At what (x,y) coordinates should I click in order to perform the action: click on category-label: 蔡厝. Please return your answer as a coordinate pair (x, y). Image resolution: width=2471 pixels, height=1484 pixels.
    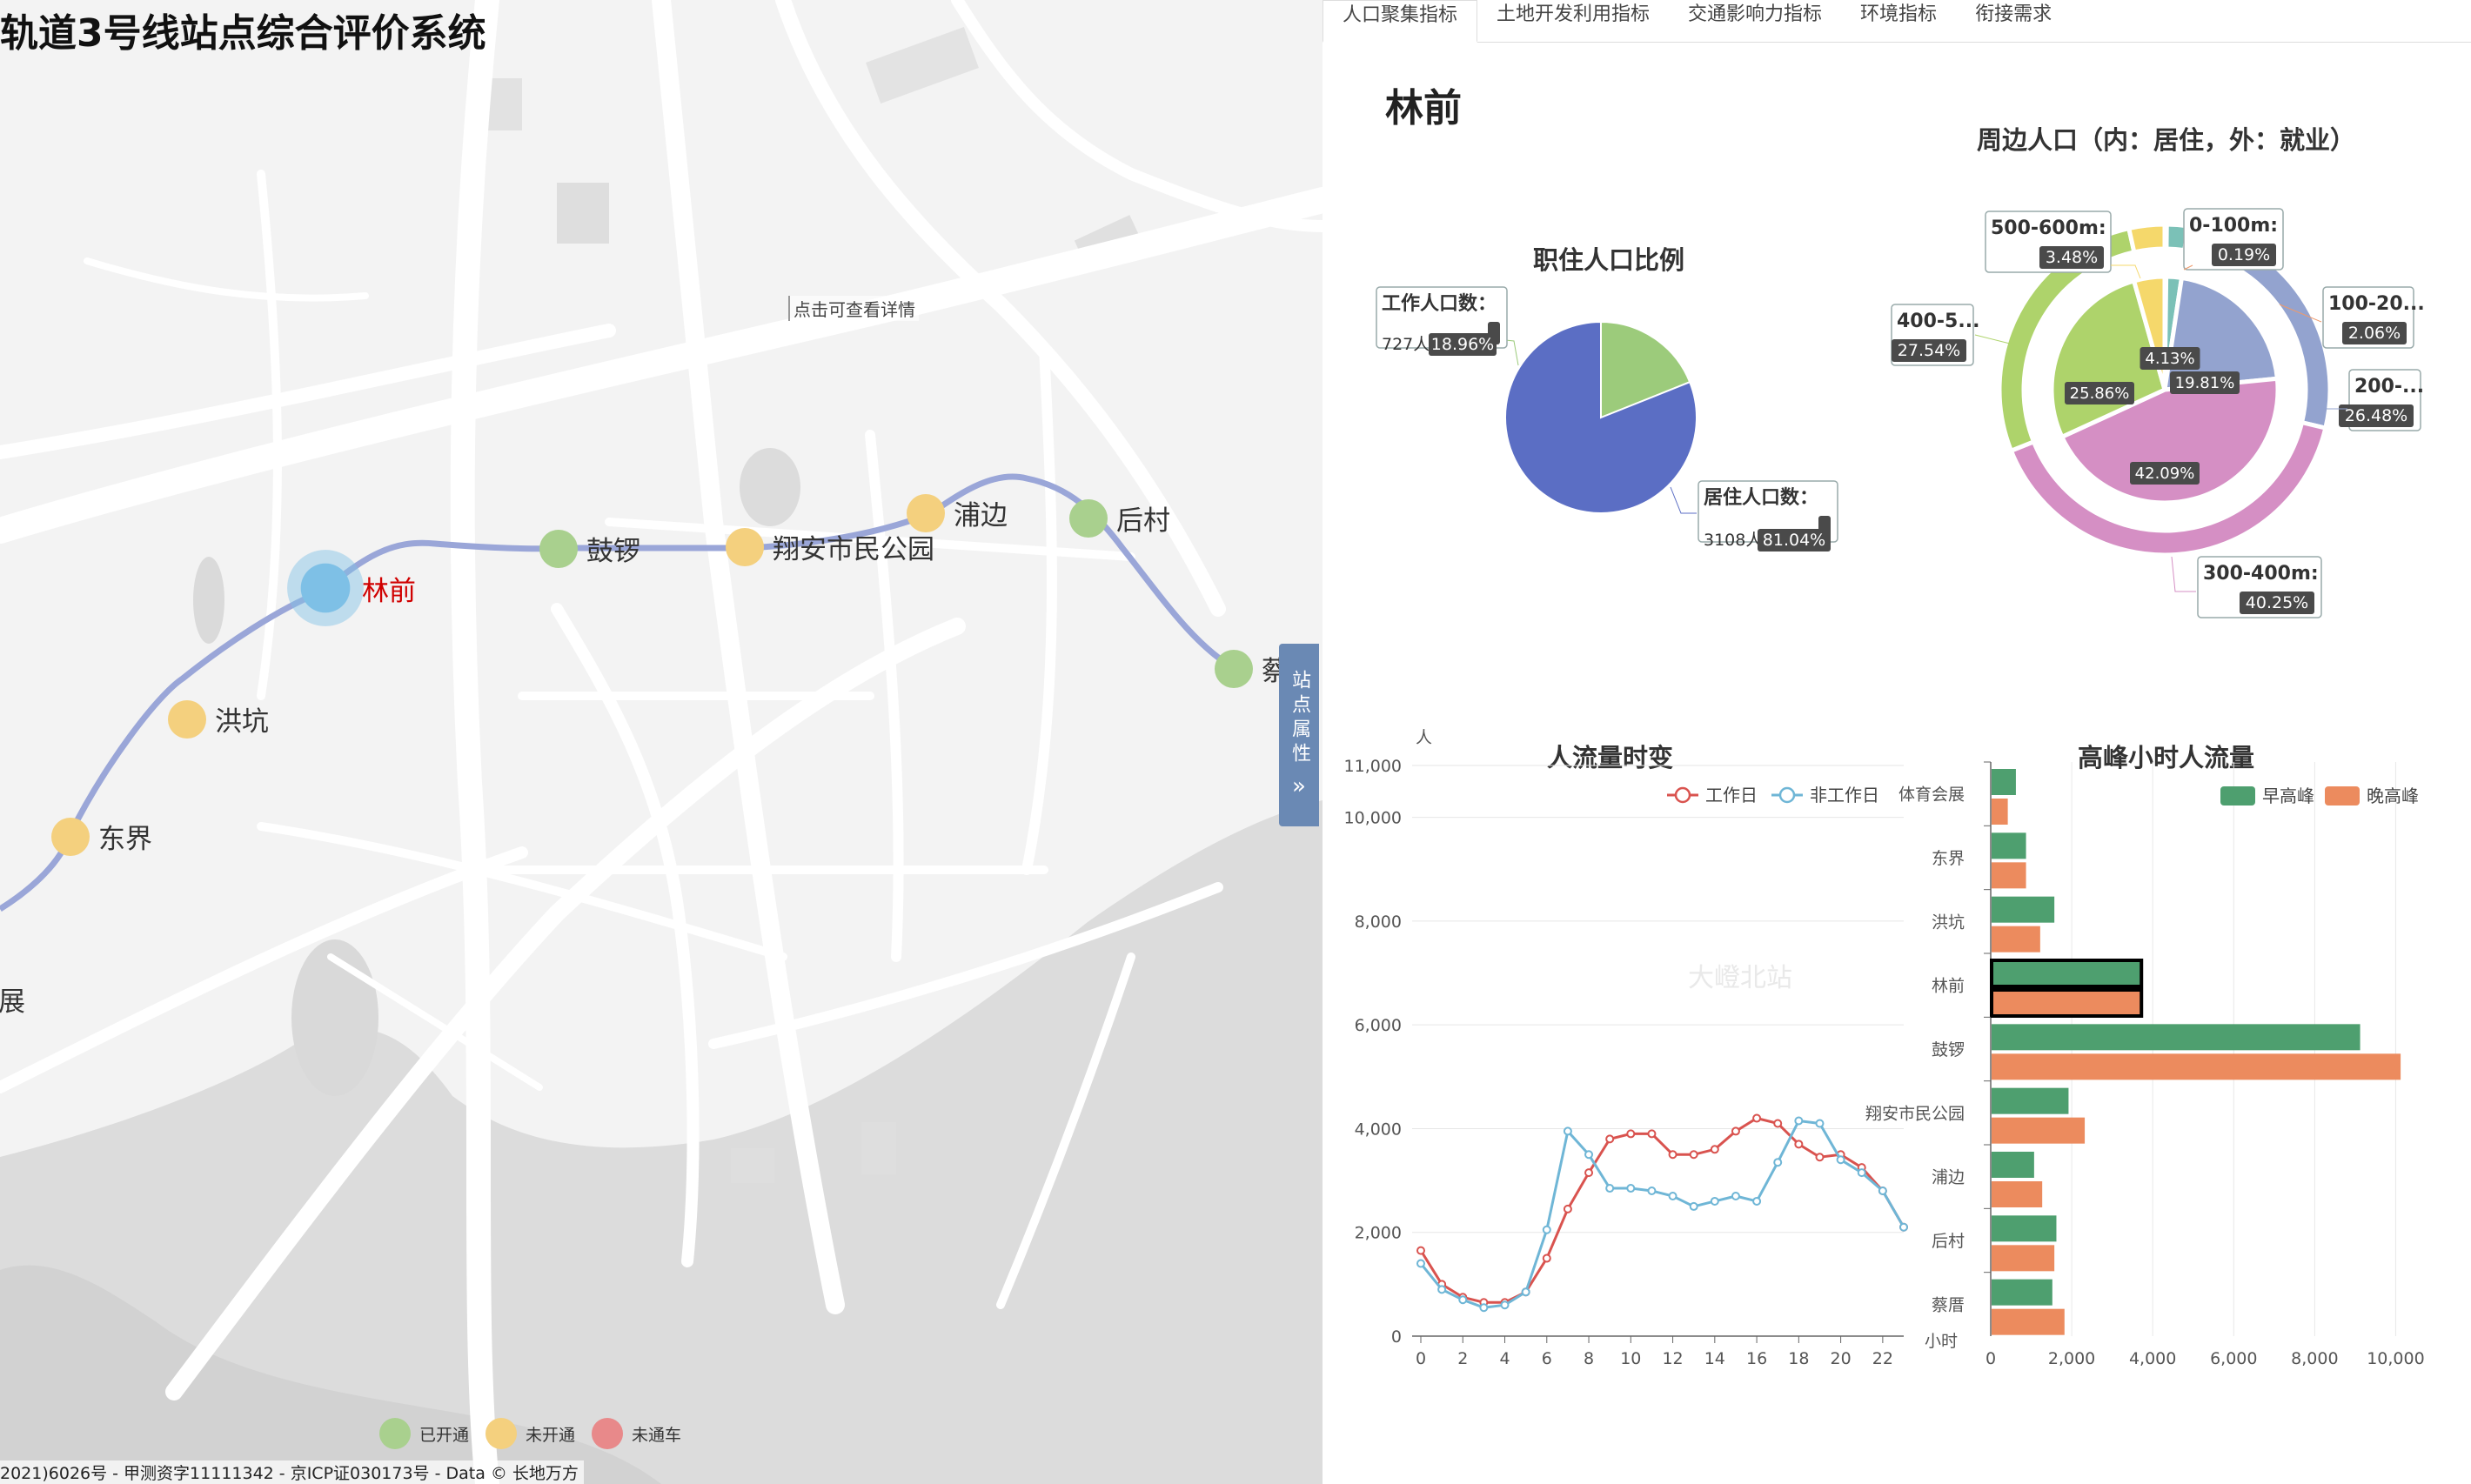
    Looking at the image, I should click on (1949, 1304).